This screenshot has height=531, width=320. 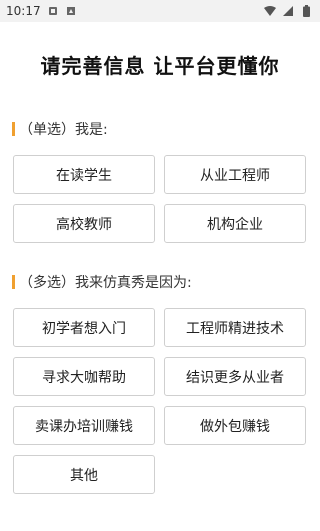 What do you see at coordinates (235, 327) in the screenshot?
I see `option-improve-skills: 工程师精进技术` at bounding box center [235, 327].